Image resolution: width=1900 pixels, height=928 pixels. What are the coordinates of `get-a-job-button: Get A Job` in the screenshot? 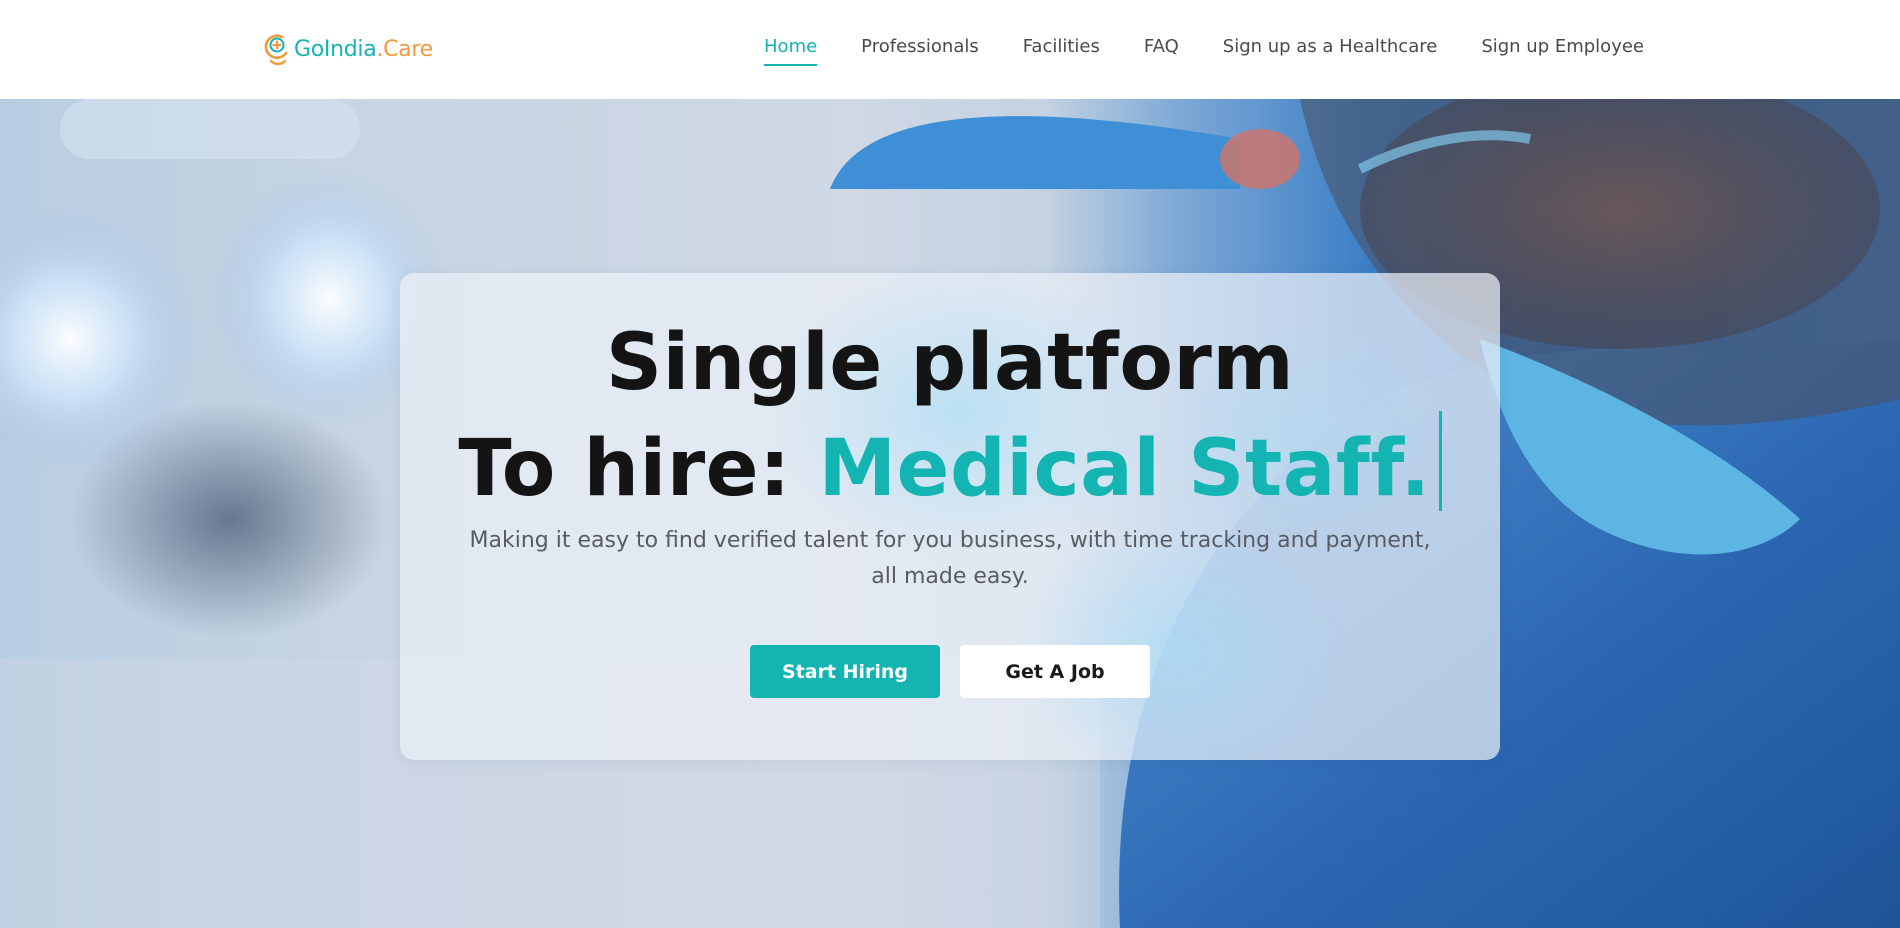 It's located at (1055, 671).